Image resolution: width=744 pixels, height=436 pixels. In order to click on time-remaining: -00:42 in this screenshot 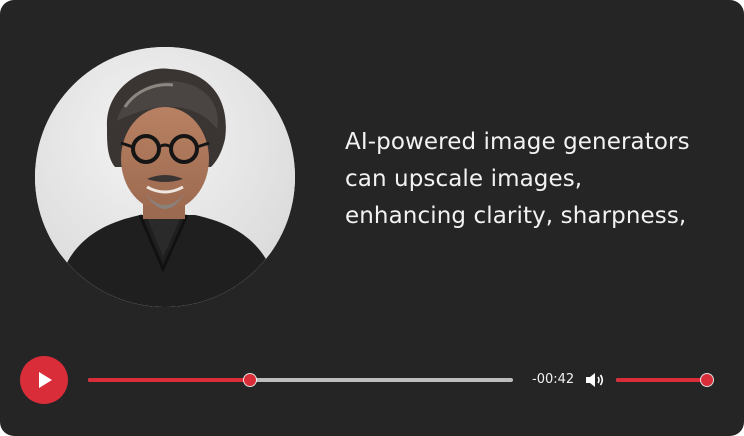, I will do `click(553, 379)`.